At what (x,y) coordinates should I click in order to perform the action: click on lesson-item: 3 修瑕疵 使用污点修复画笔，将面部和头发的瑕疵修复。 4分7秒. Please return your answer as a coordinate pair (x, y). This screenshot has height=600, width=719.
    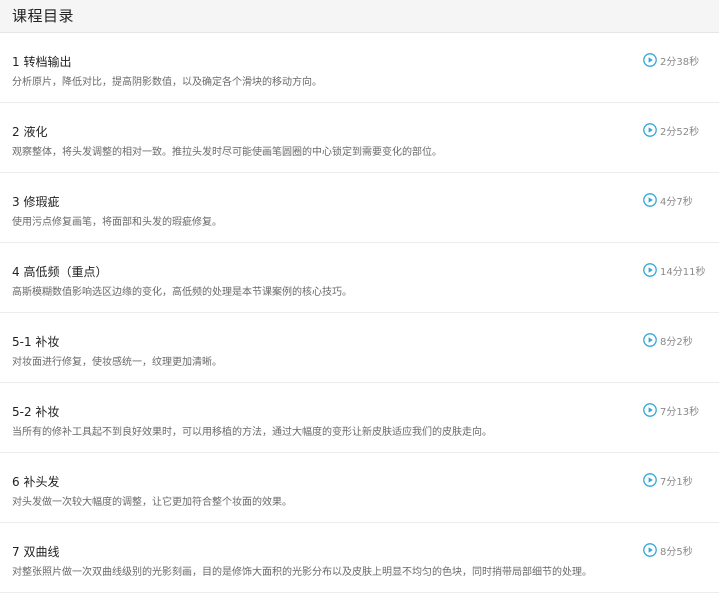
    Looking at the image, I should click on (359, 208).